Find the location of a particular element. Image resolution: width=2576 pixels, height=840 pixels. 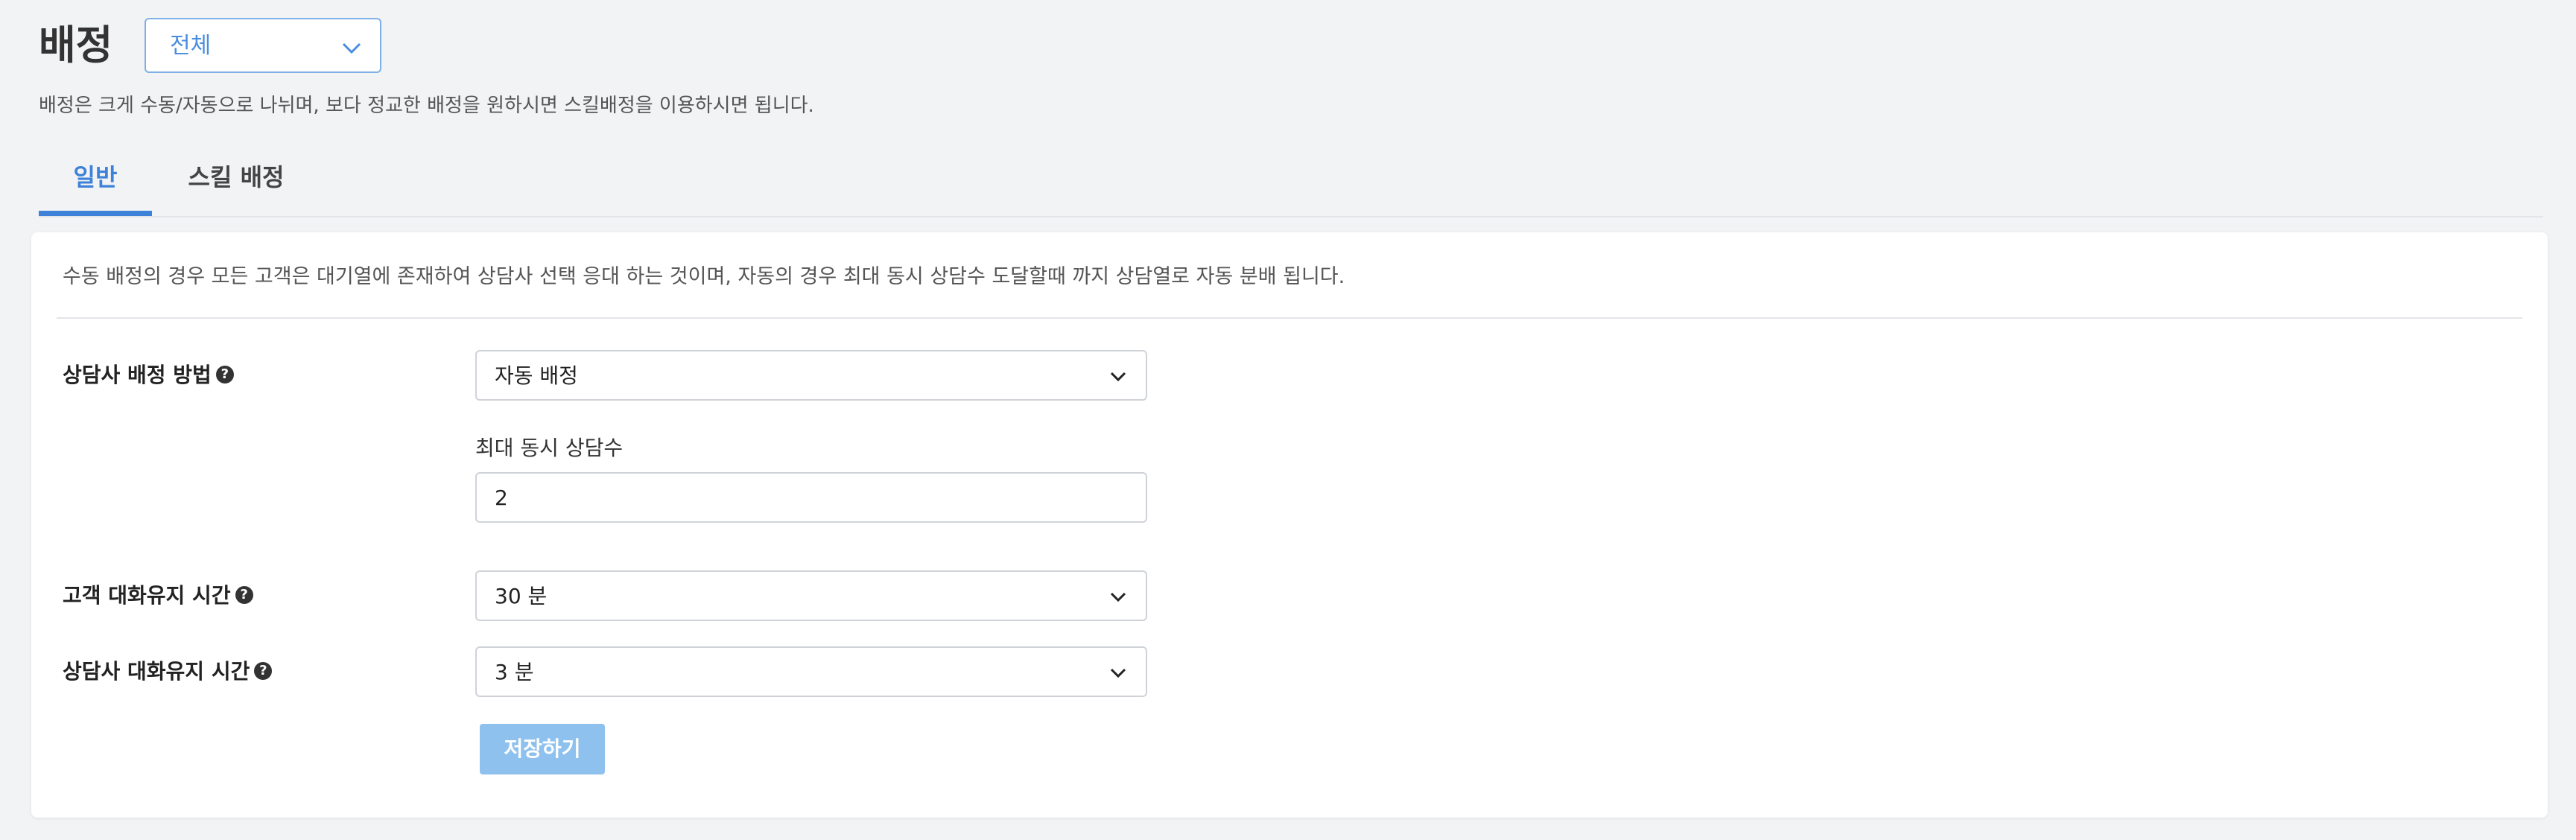

divider is located at coordinates (1289, 318).